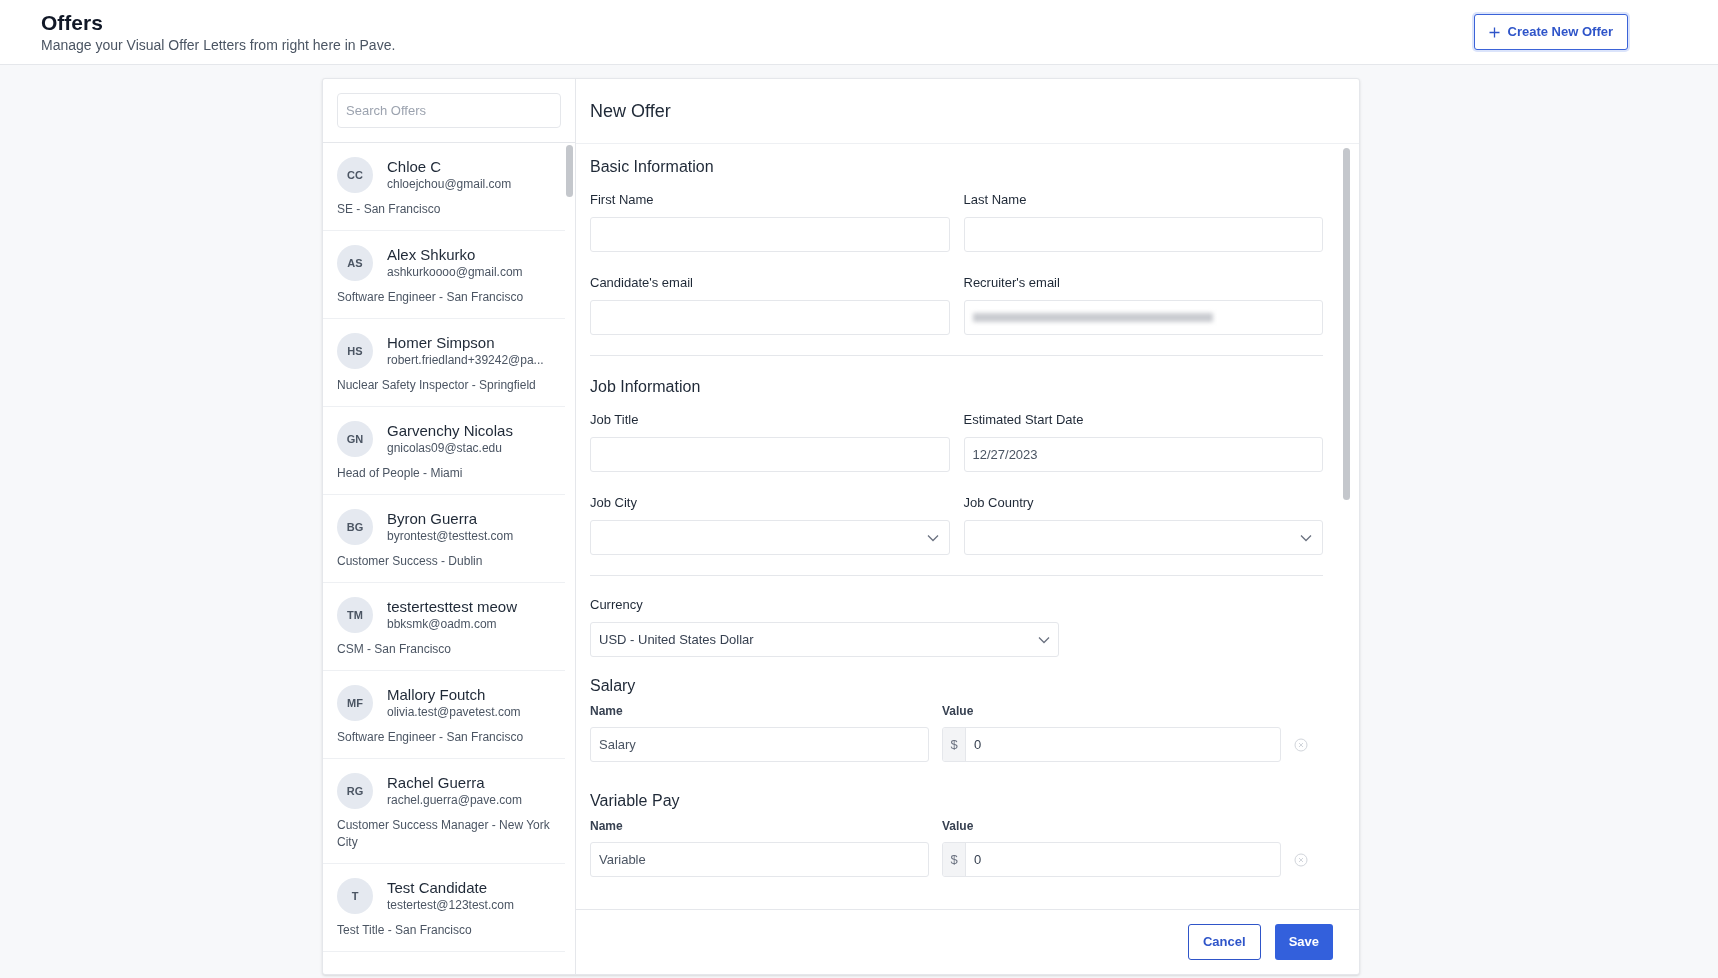 The height and width of the screenshot is (978, 1718). I want to click on input-field: Variable, so click(759, 859).